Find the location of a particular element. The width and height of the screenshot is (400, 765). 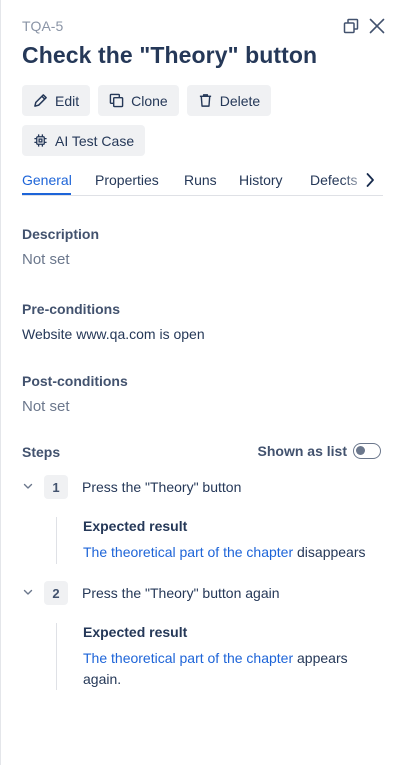

postconditions-value: Not set is located at coordinates (46, 406).